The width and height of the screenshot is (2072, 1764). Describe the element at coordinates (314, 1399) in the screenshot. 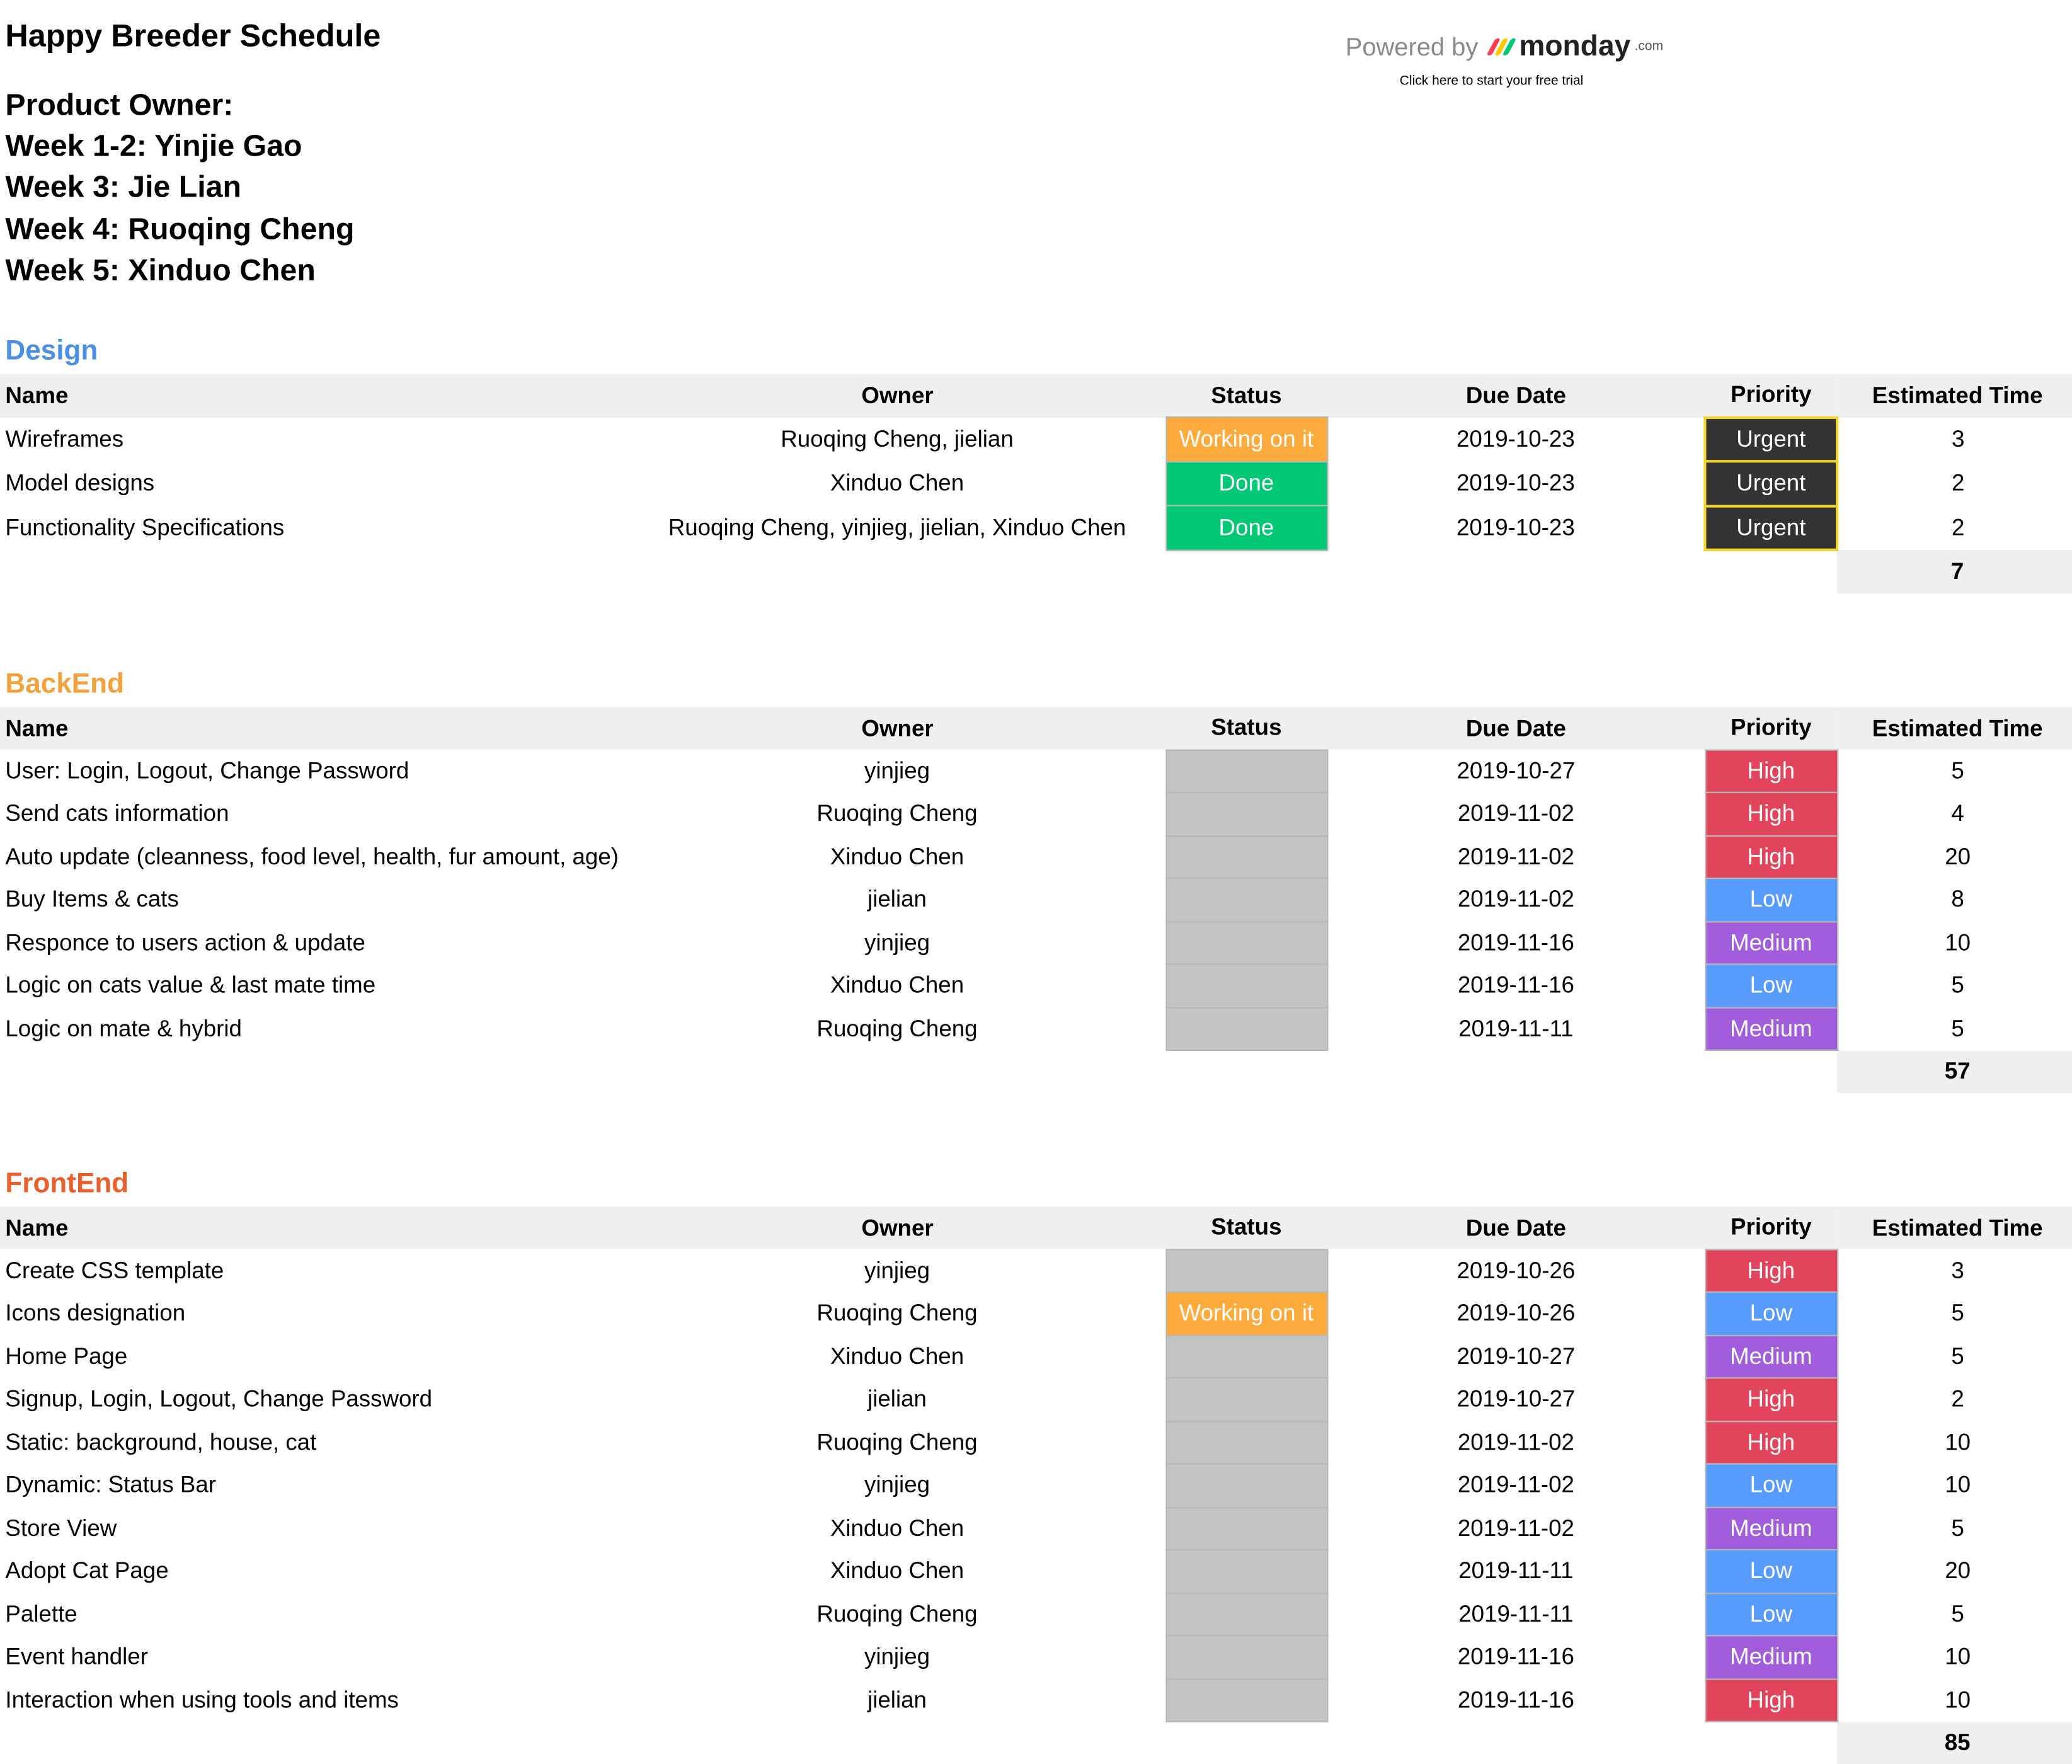

I see `cell-name: Signup, Login, Logout, Change Password` at that location.